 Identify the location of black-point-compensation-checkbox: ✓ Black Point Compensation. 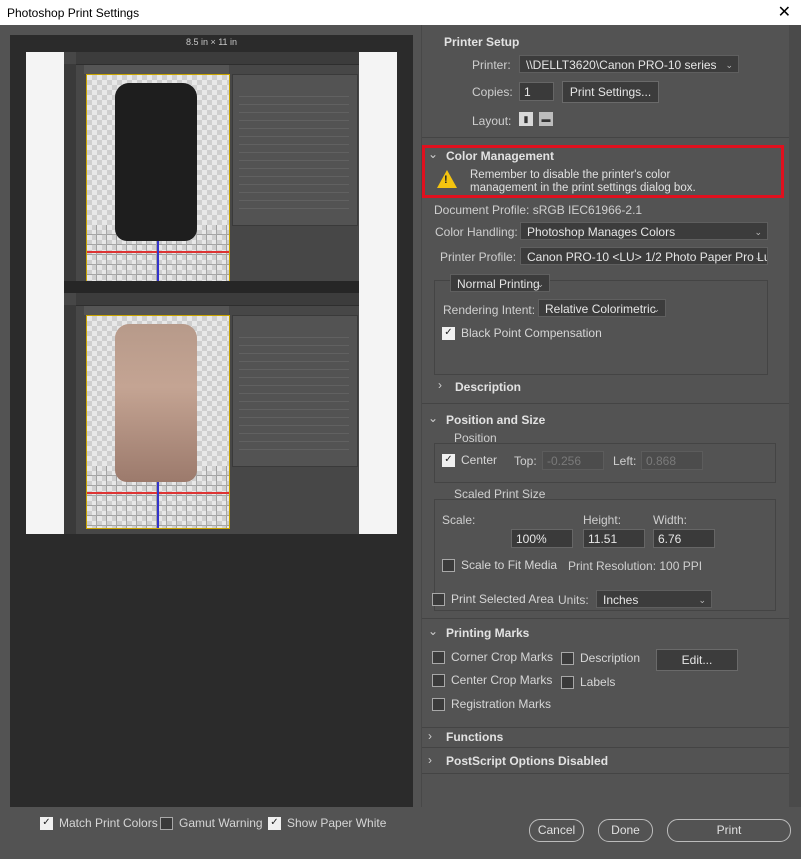
(522, 333).